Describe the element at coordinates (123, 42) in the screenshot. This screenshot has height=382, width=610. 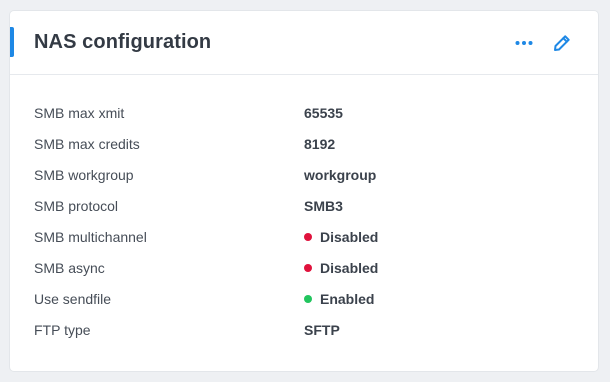
I see `card-title: NAS configuration` at that location.